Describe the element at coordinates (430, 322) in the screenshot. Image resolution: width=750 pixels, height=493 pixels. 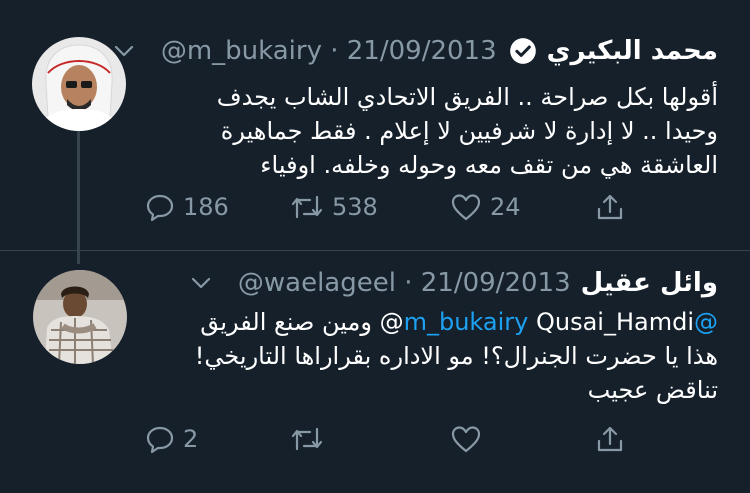
I see `tweet-text-line: @m_bukairy Qusai_Hamdi@ ومين صنع الفريق` at that location.